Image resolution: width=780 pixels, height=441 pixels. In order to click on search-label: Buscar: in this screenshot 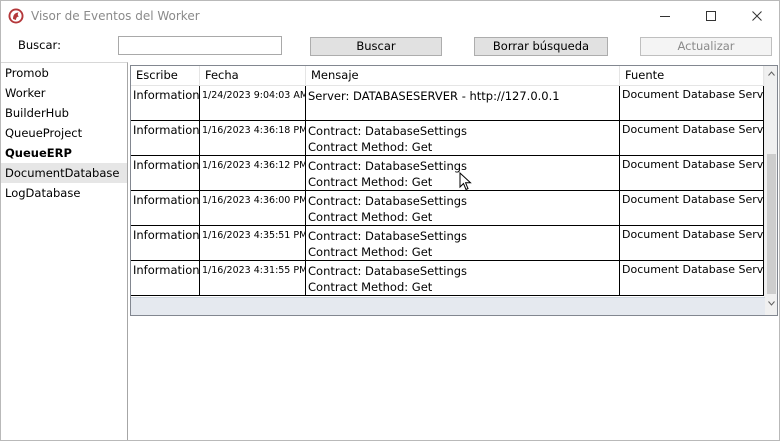, I will do `click(39, 45)`.